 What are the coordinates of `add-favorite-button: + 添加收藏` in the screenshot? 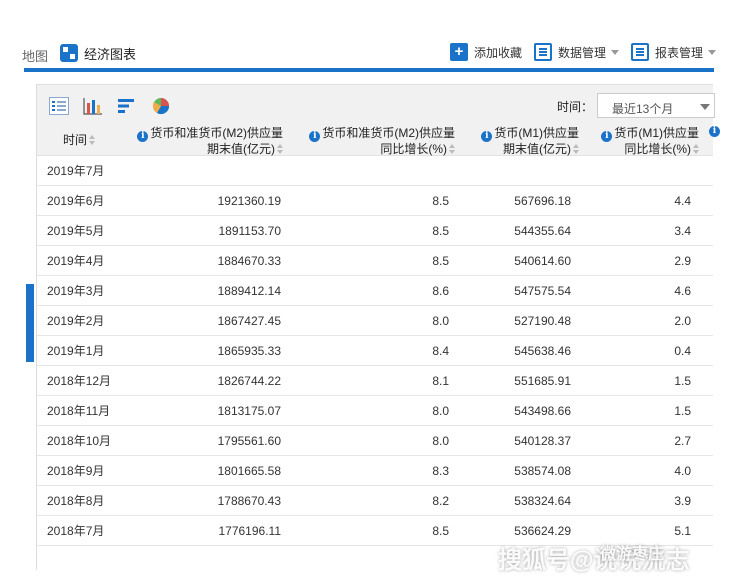 It's located at (485, 52).